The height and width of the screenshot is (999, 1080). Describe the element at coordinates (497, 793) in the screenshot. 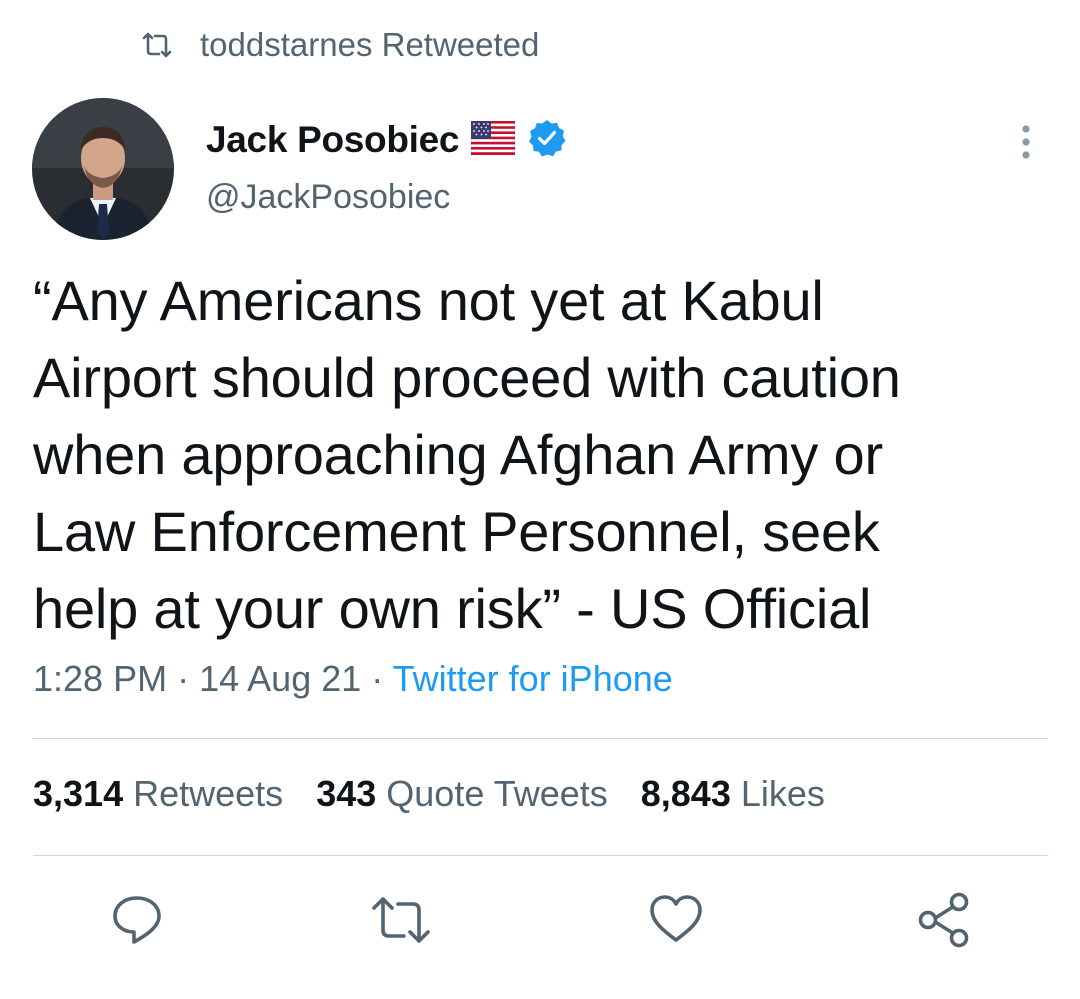

I see `quote-tweets-label: Quote Tweets` at that location.